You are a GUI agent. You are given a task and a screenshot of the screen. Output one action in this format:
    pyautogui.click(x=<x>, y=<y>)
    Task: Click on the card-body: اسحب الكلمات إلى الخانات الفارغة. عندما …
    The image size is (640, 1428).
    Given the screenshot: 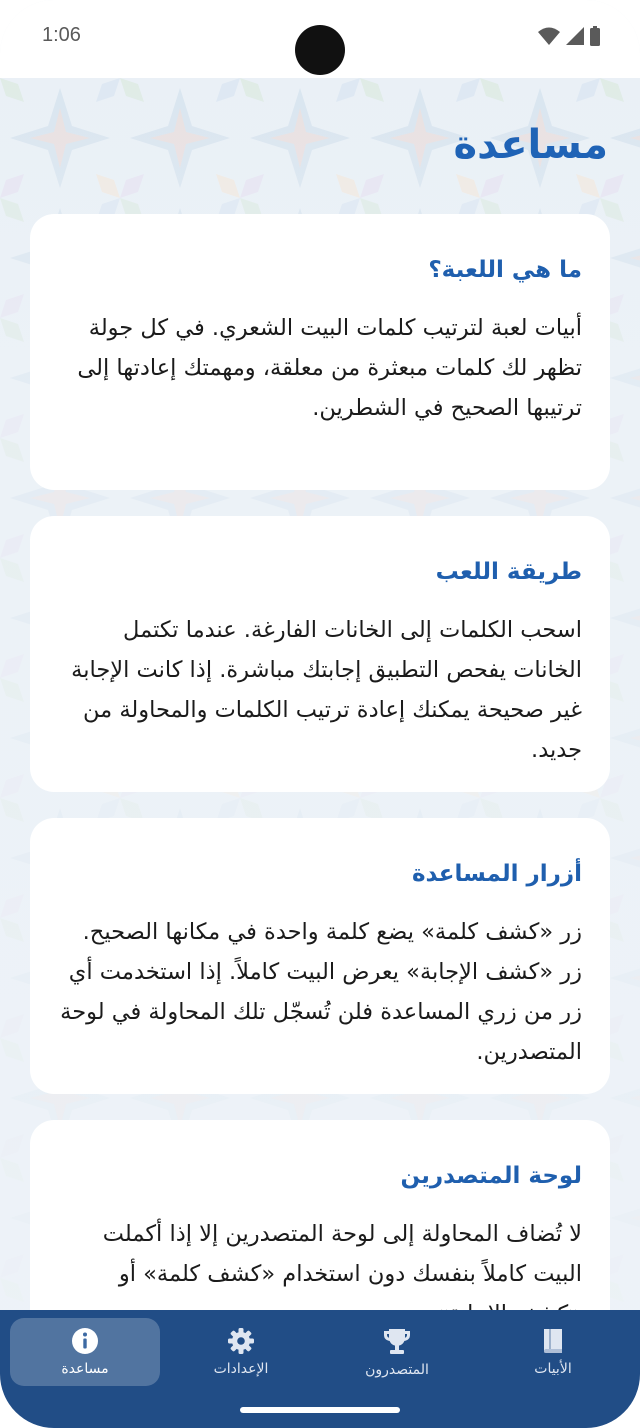 What is the action you would take?
    pyautogui.click(x=326, y=690)
    